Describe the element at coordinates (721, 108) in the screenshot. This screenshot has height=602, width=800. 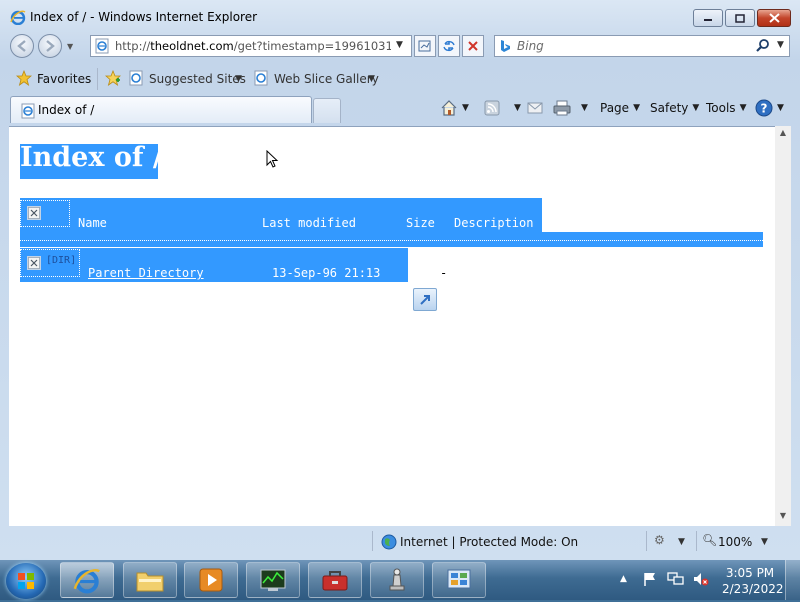
I see `tools-menu-label: Tools` at that location.